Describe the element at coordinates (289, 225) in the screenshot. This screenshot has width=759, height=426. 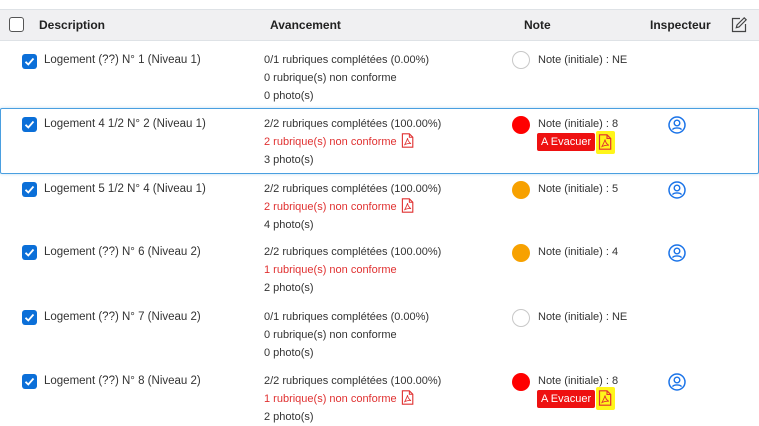
I see `photos-text: 4 photo(s)` at that location.